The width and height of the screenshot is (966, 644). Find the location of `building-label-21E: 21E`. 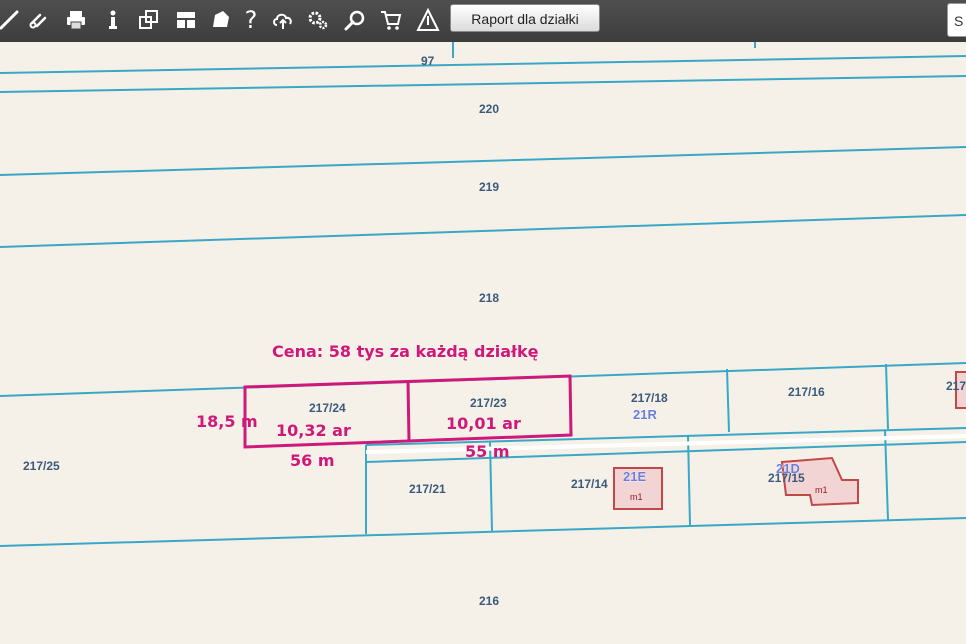

building-label-21E: 21E is located at coordinates (634, 476).